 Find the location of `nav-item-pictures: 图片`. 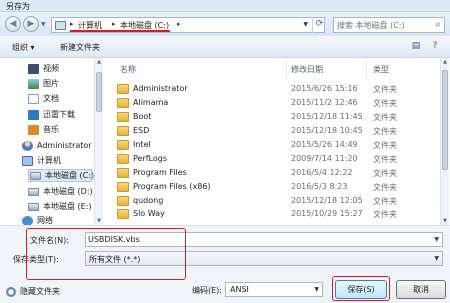

nav-item-pictures: 图片 is located at coordinates (43, 83).